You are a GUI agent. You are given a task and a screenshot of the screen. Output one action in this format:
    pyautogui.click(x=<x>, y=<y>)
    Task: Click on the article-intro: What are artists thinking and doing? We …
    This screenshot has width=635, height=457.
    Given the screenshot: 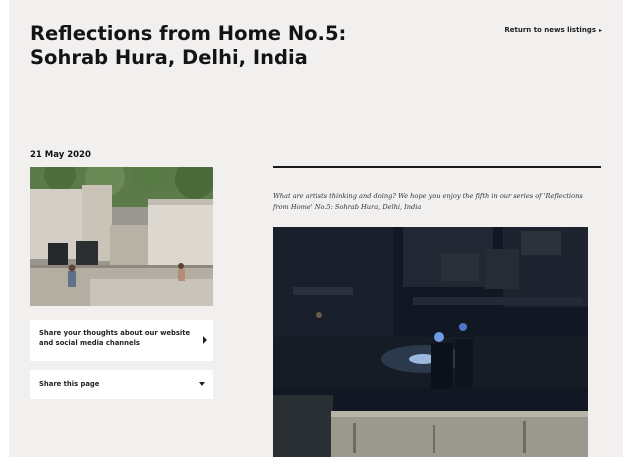 What is the action you would take?
    pyautogui.click(x=428, y=201)
    